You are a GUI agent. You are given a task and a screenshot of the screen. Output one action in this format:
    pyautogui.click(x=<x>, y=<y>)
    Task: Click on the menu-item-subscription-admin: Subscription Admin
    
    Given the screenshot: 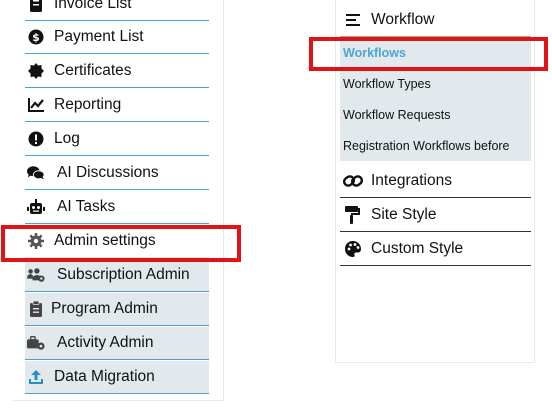 What is the action you would take?
    pyautogui.click(x=117, y=275)
    